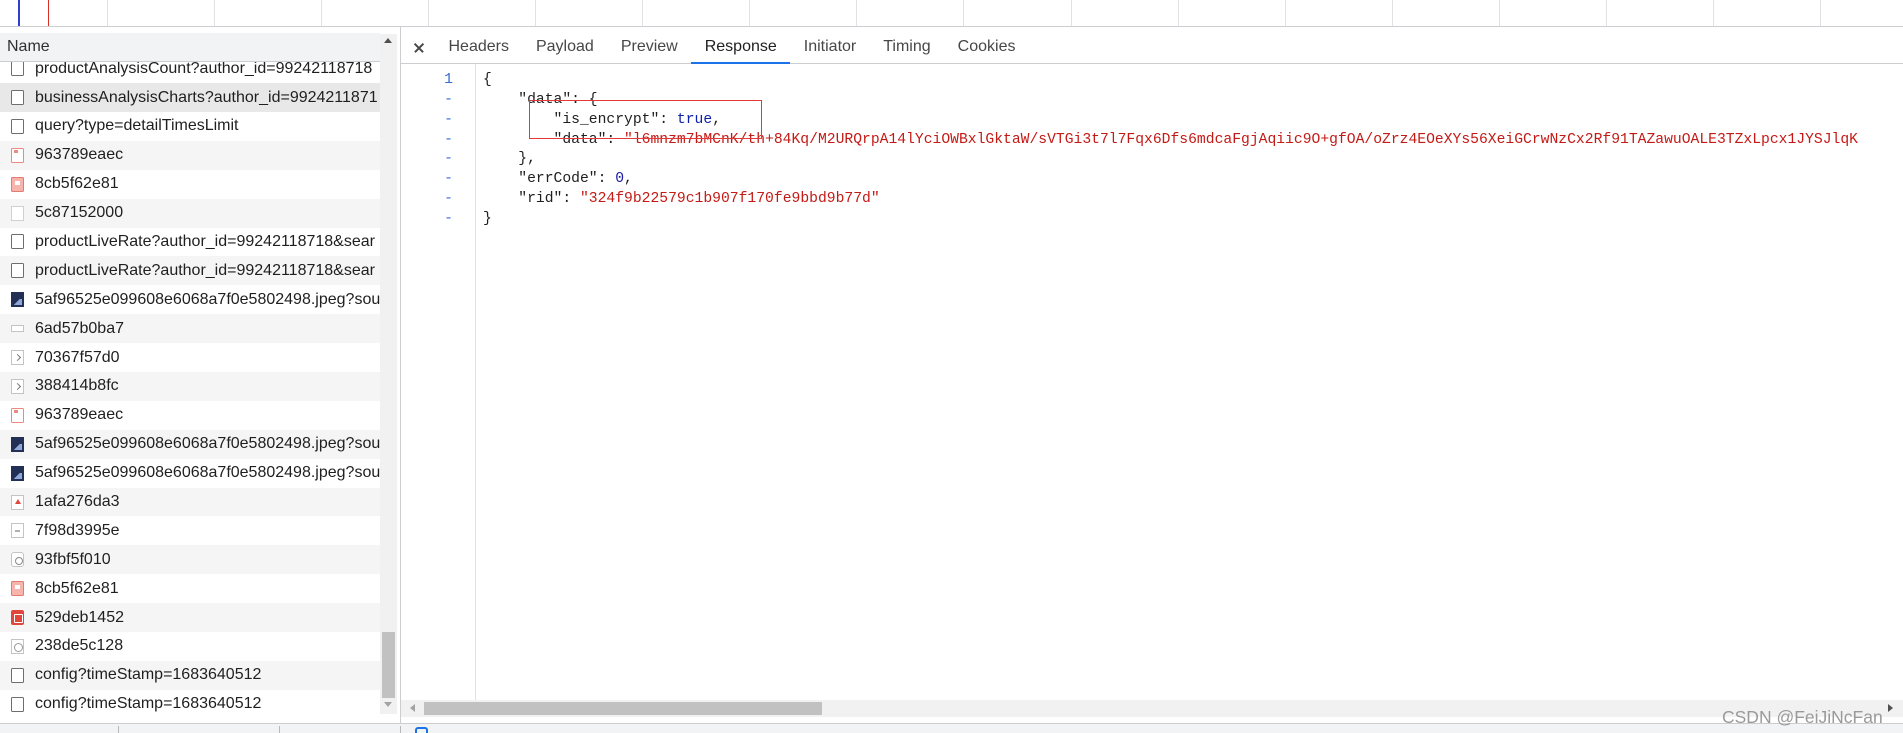 This screenshot has height=733, width=1903. What do you see at coordinates (17, 560) in the screenshot?
I see `font-icon` at bounding box center [17, 560].